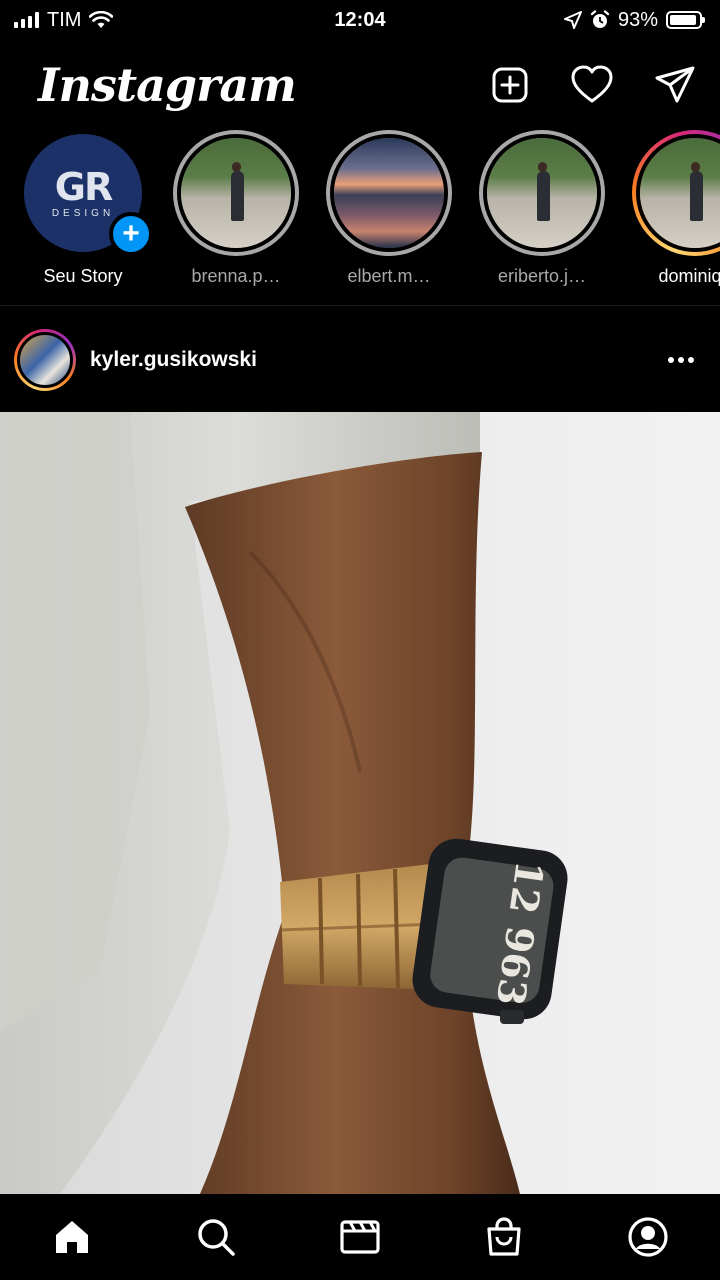 The width and height of the screenshot is (720, 1280). I want to click on avatar-logo-text: GR, so click(83, 186).